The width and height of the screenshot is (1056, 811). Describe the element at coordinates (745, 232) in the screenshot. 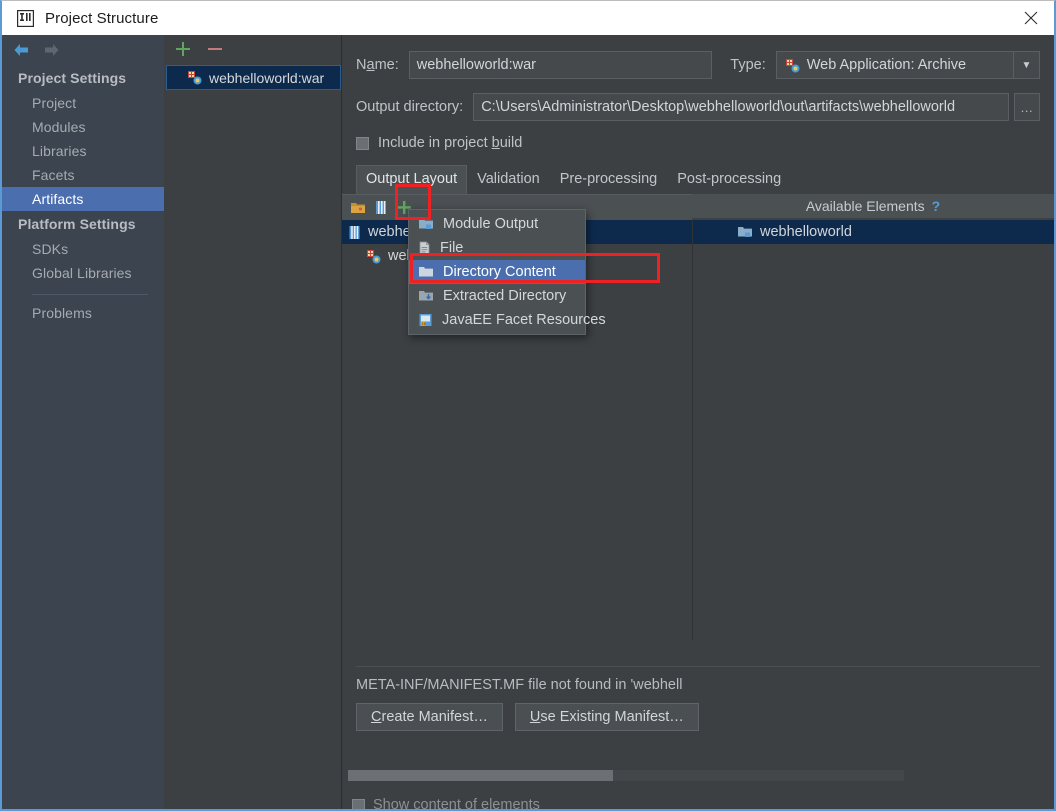

I see `module-icon` at that location.